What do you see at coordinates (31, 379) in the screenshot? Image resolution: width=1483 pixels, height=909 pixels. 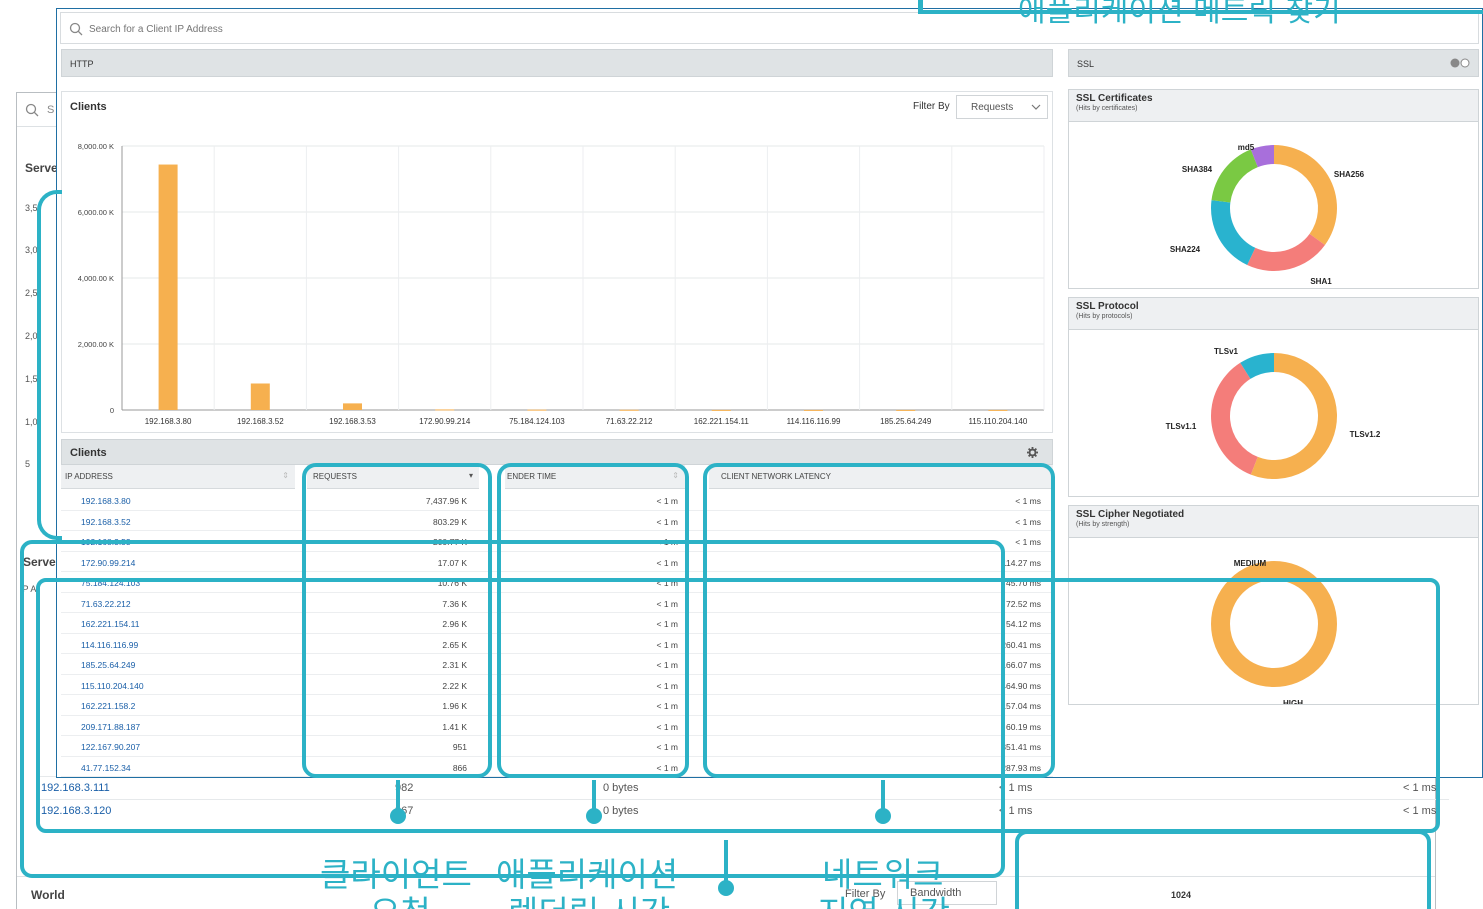 I see `background-axis-label: 1,5` at bounding box center [31, 379].